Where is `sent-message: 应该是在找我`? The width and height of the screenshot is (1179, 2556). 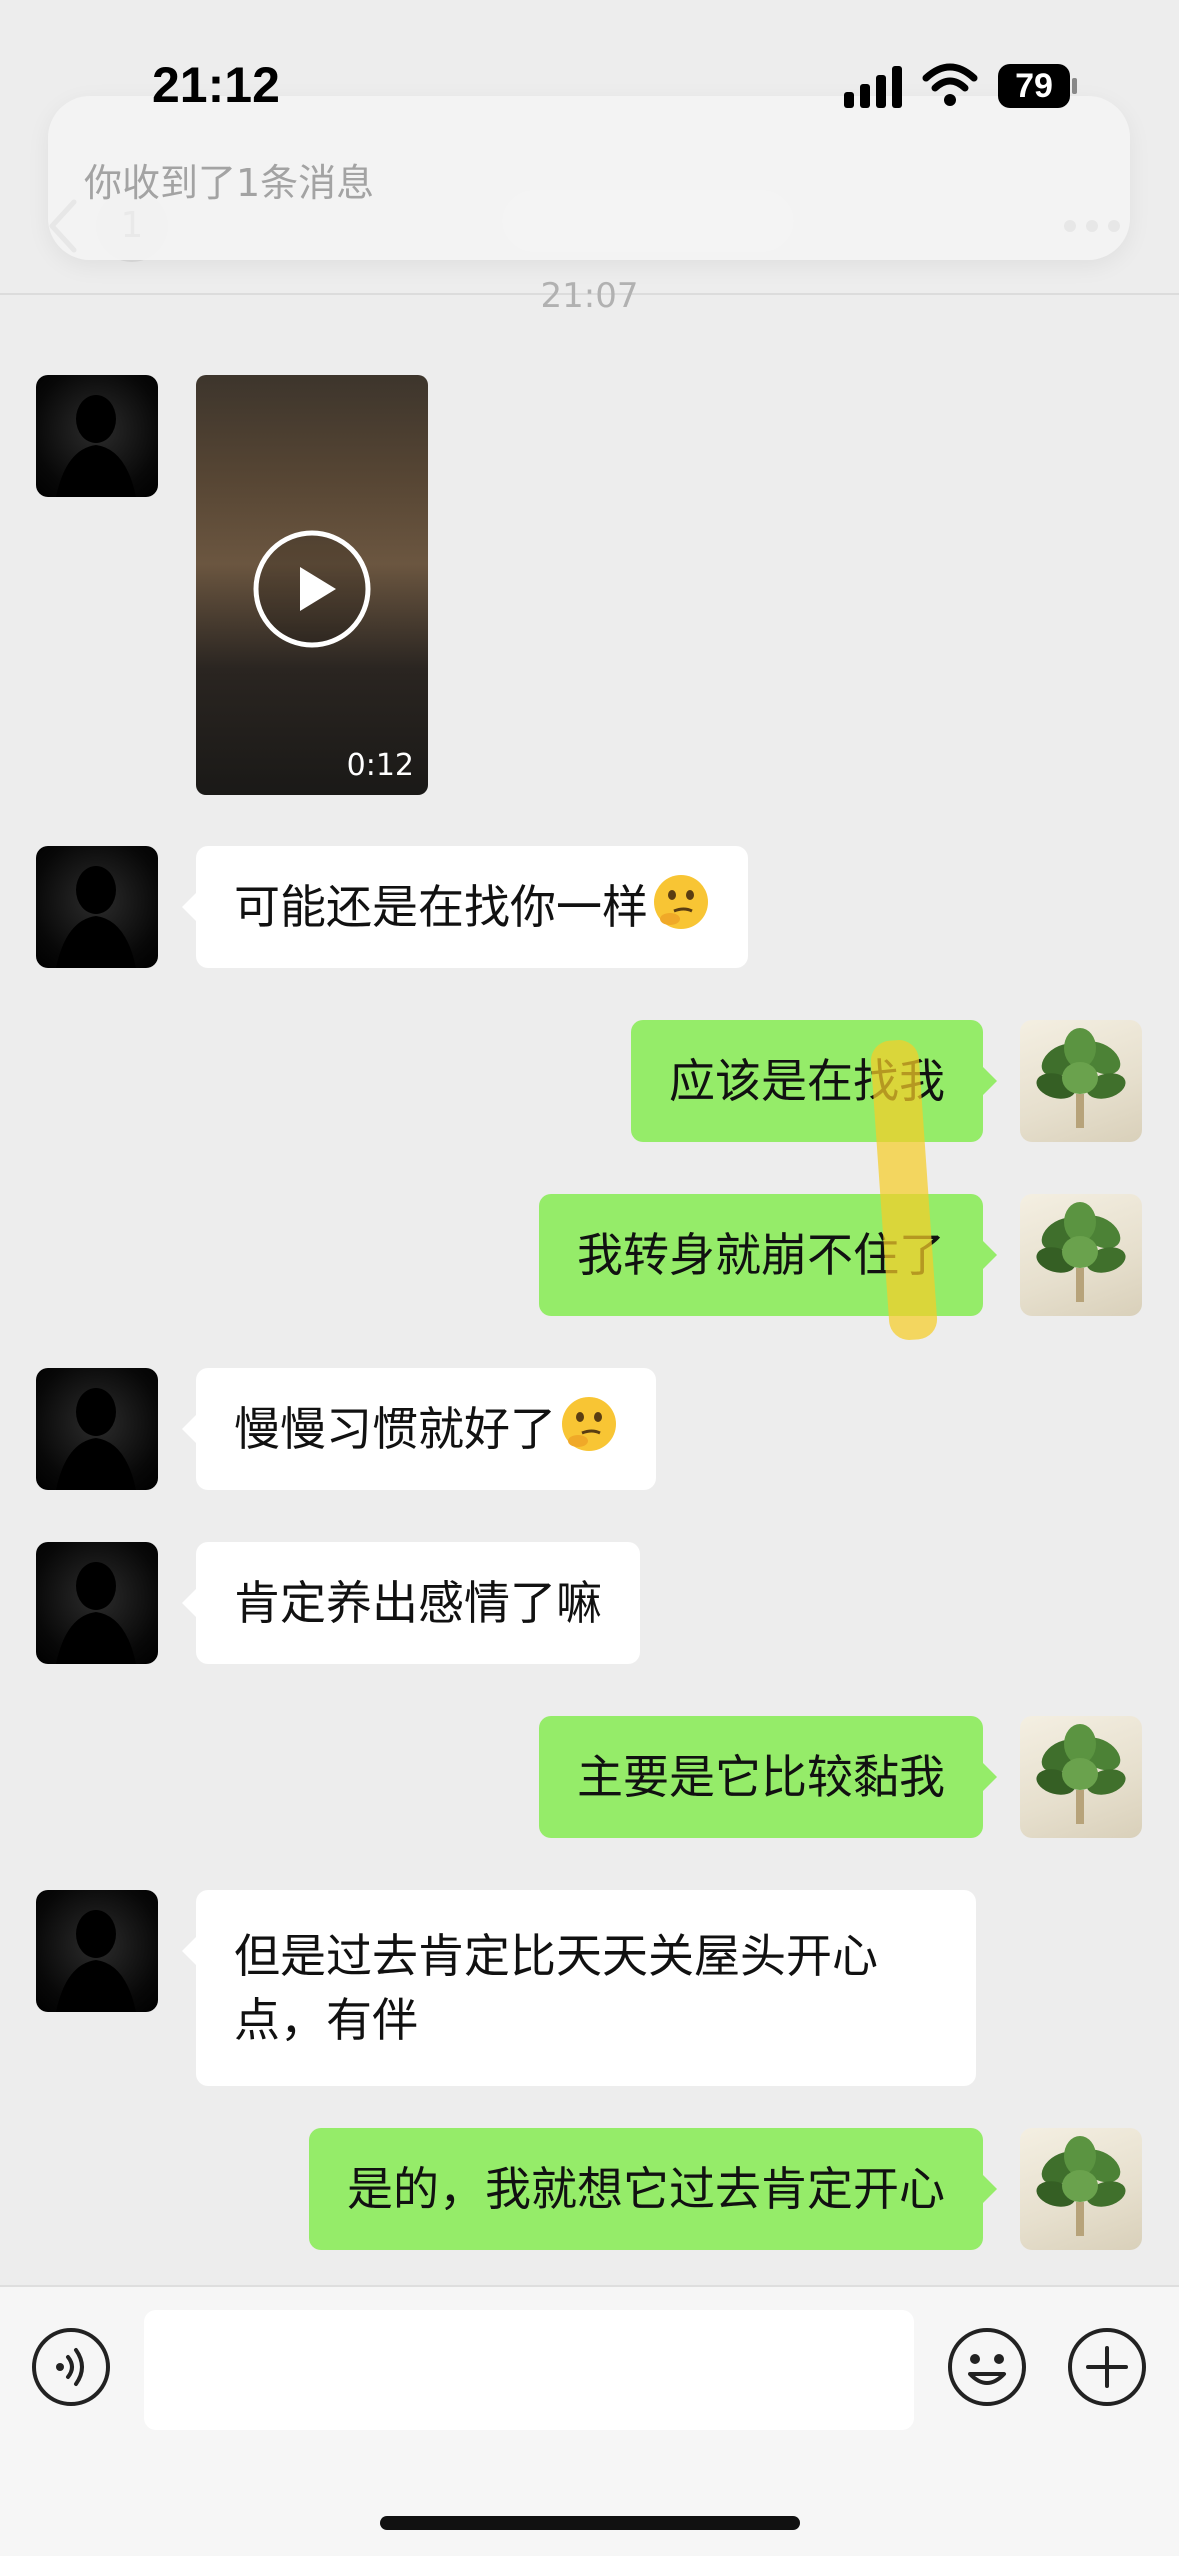 sent-message: 应该是在找我 is located at coordinates (814, 1081).